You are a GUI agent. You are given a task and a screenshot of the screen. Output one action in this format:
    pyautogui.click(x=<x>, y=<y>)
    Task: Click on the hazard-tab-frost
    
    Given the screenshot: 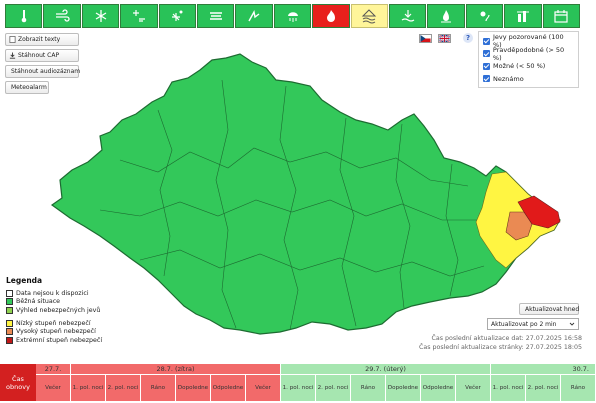 What is the action you would take?
    pyautogui.click(x=177, y=16)
    